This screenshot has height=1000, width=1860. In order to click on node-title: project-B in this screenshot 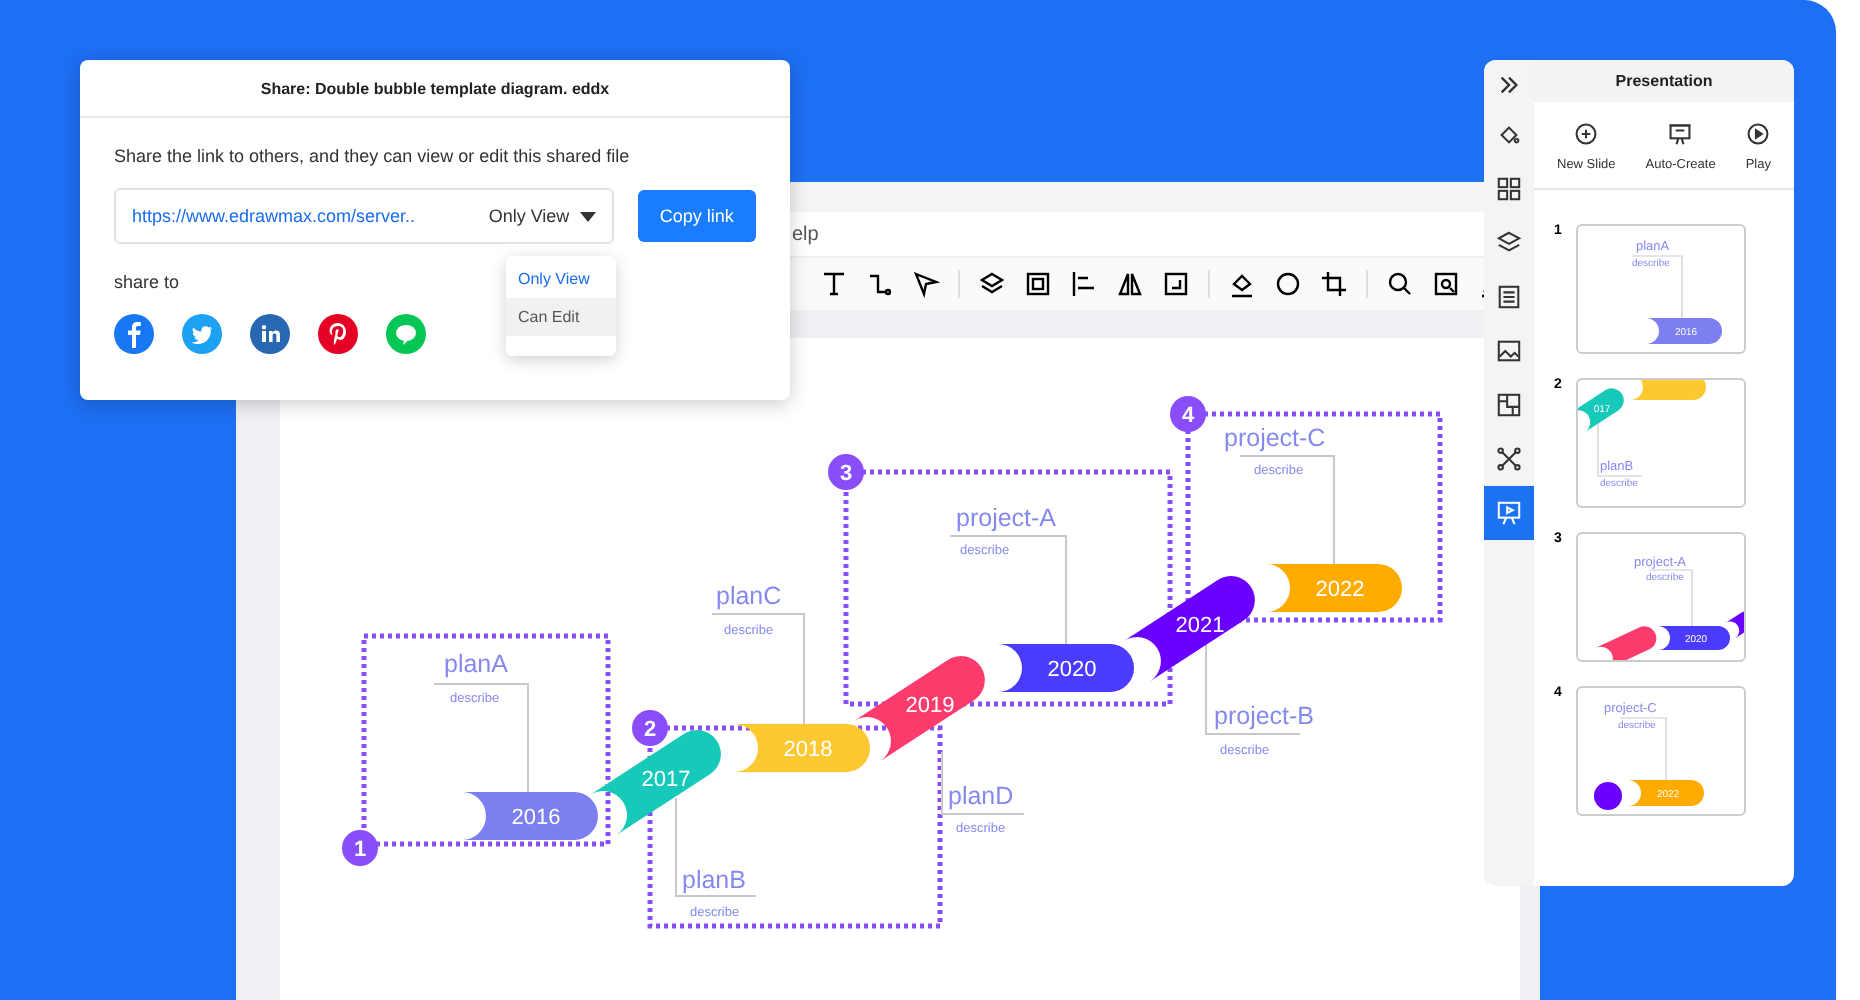, I will do `click(1264, 716)`.